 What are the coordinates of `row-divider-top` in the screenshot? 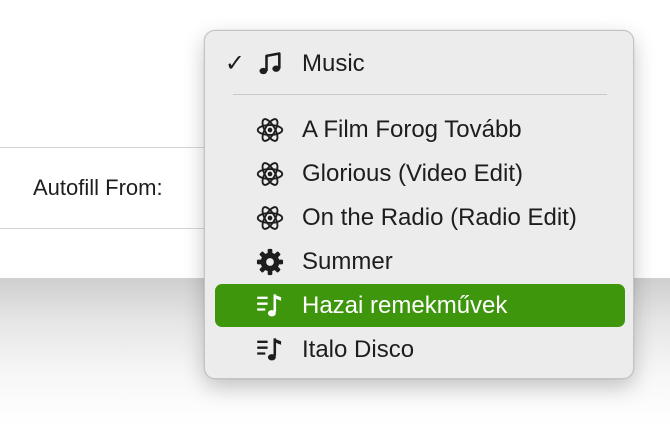 It's located at (102, 147).